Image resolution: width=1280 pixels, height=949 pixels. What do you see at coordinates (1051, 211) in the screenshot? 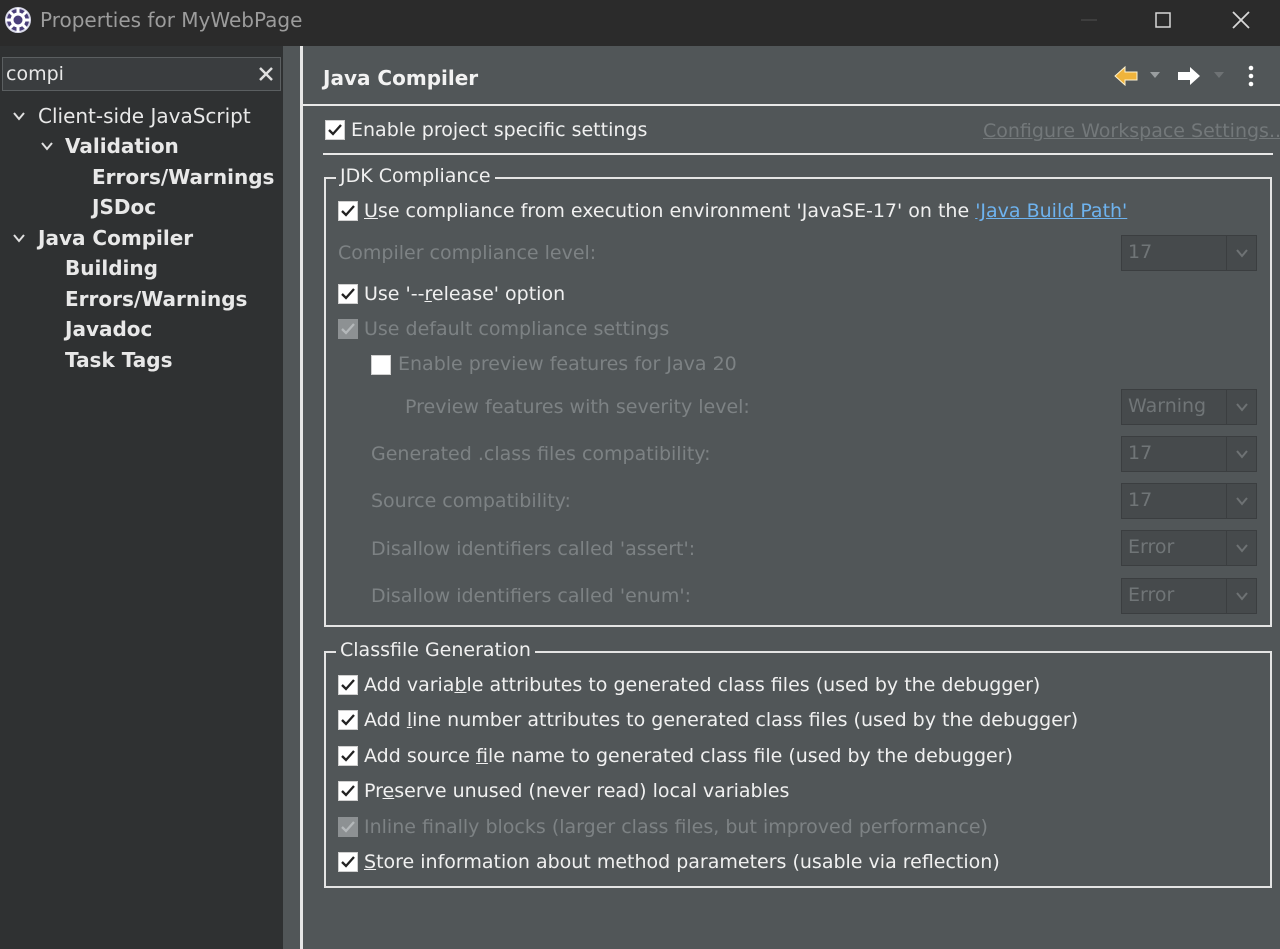
I see `java-build-path-link: 'Java Build Path'` at bounding box center [1051, 211].